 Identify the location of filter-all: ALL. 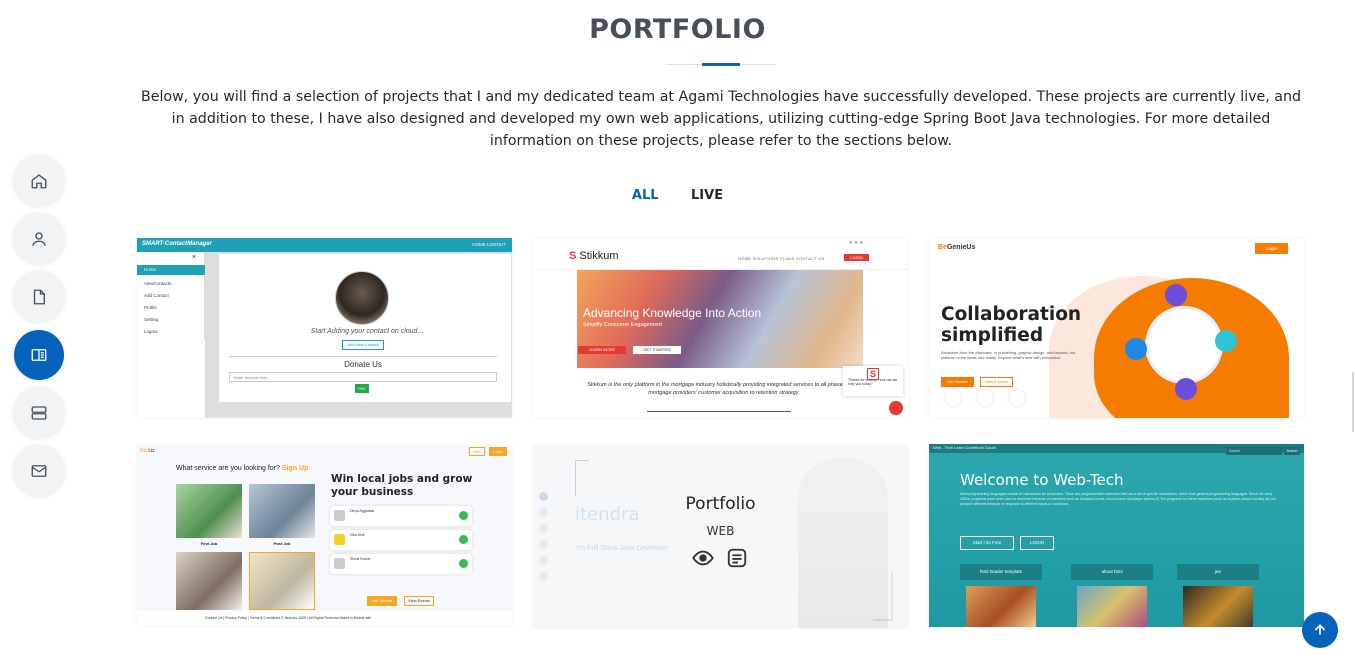
(645, 195).